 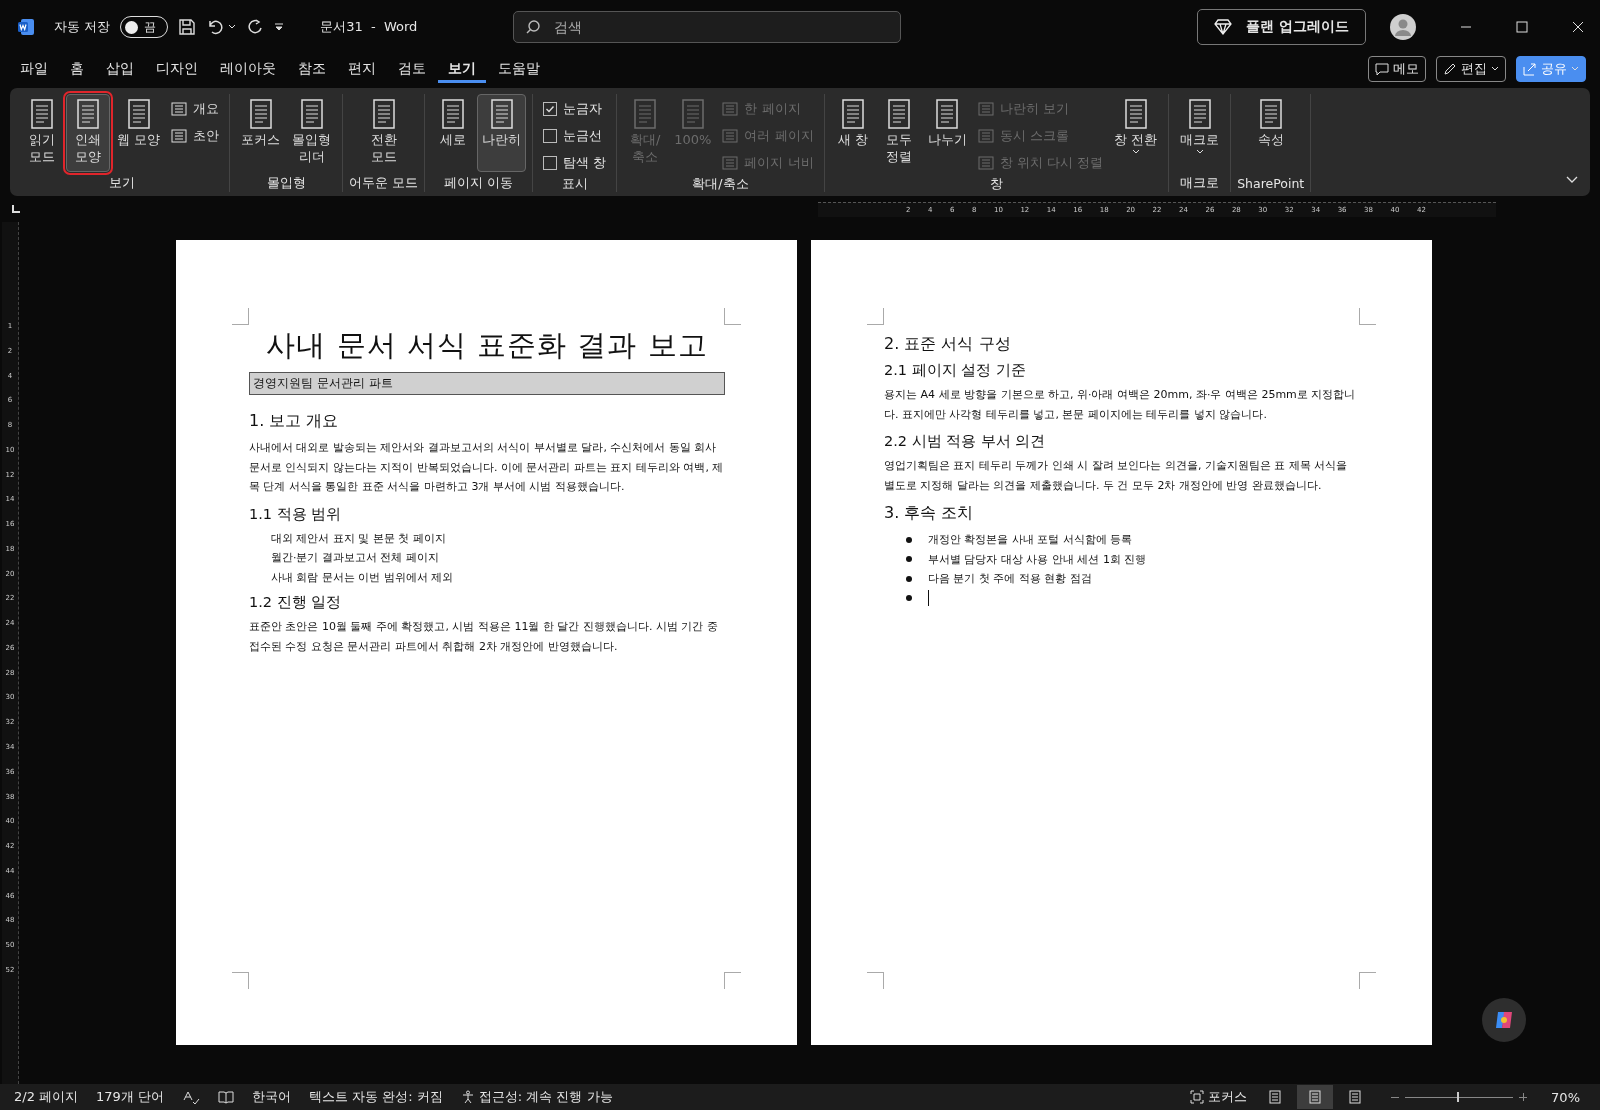 I want to click on checkbox-option: 눈금선, so click(x=575, y=135).